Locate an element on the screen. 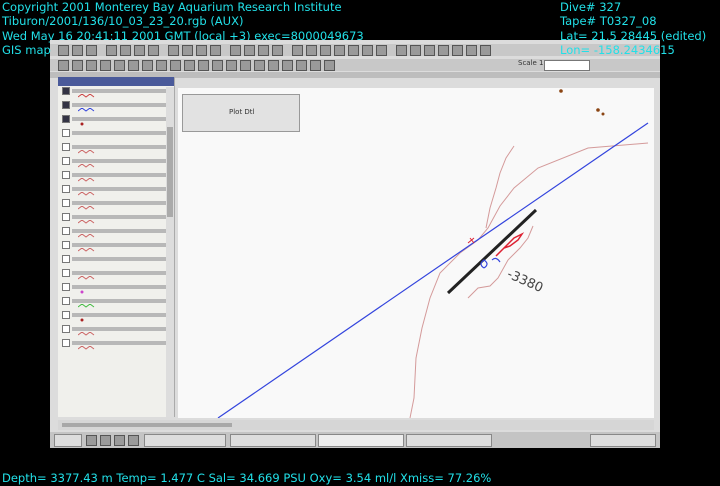 This screenshot has width=720, height=486. taskbar-item-active is located at coordinates (361, 440).